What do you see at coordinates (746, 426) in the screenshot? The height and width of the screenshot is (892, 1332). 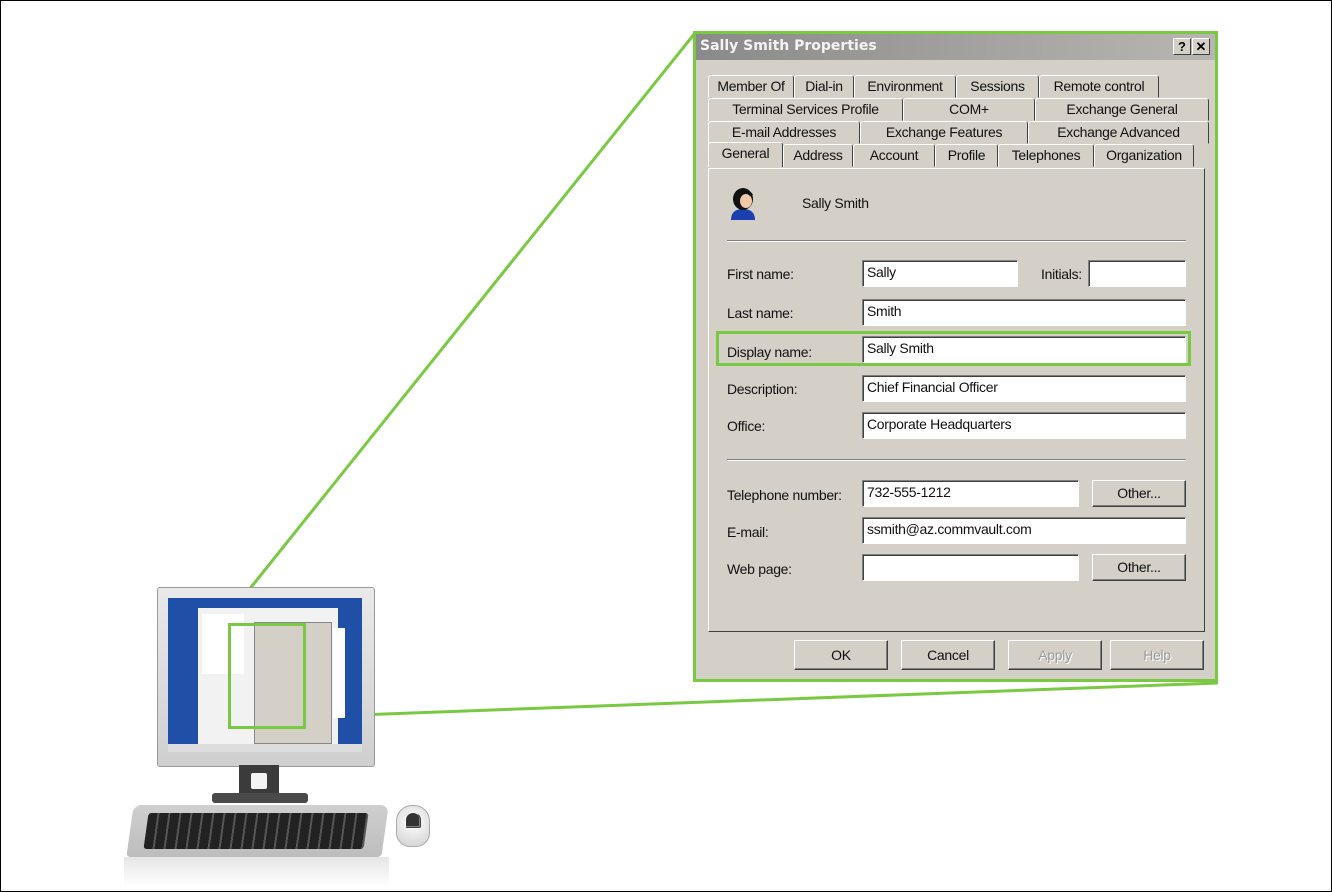 I see `office-label: Office:` at bounding box center [746, 426].